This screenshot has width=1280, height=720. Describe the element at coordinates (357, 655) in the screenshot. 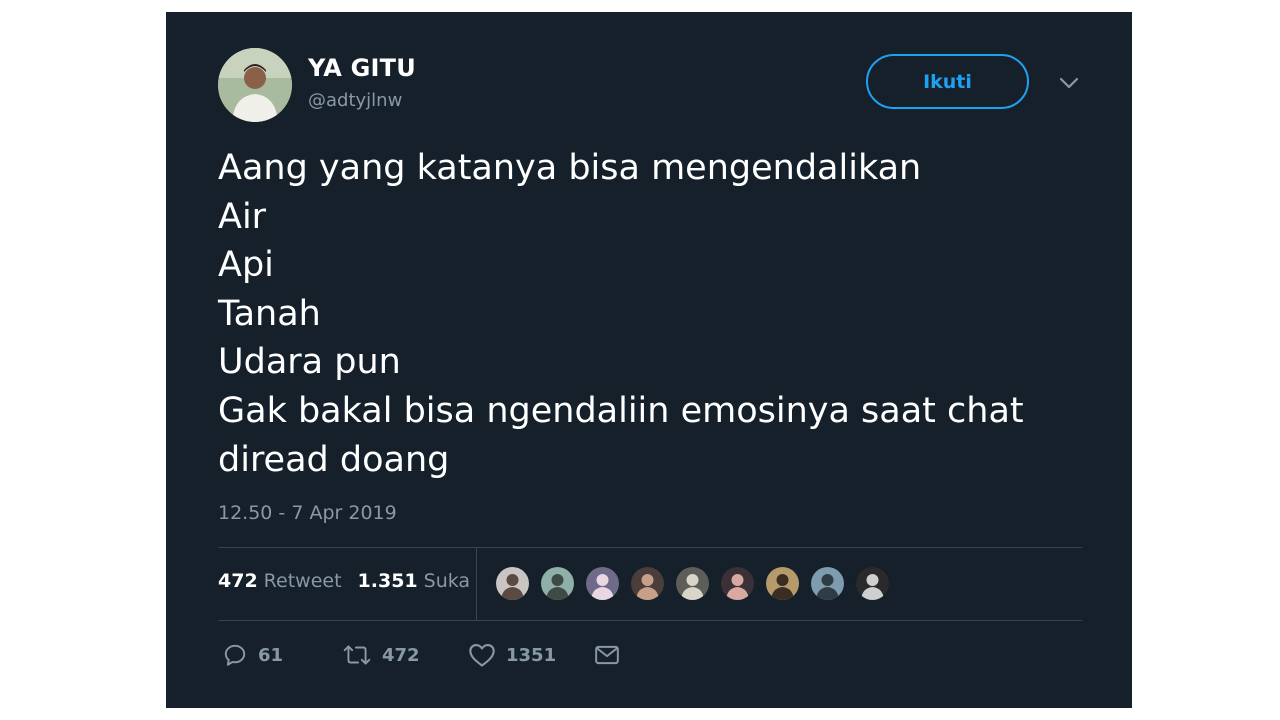

I see `retweet-icon` at that location.